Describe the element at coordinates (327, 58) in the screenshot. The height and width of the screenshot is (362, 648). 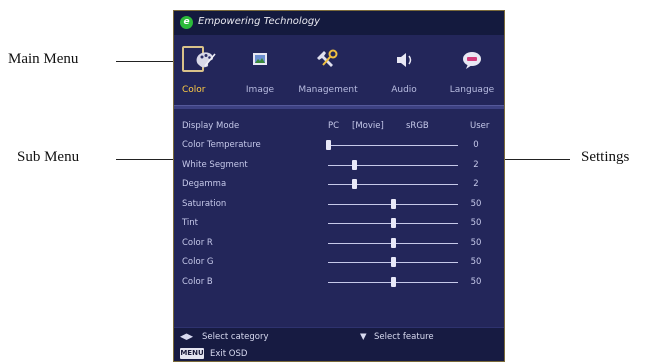
I see `tools-icon` at that location.